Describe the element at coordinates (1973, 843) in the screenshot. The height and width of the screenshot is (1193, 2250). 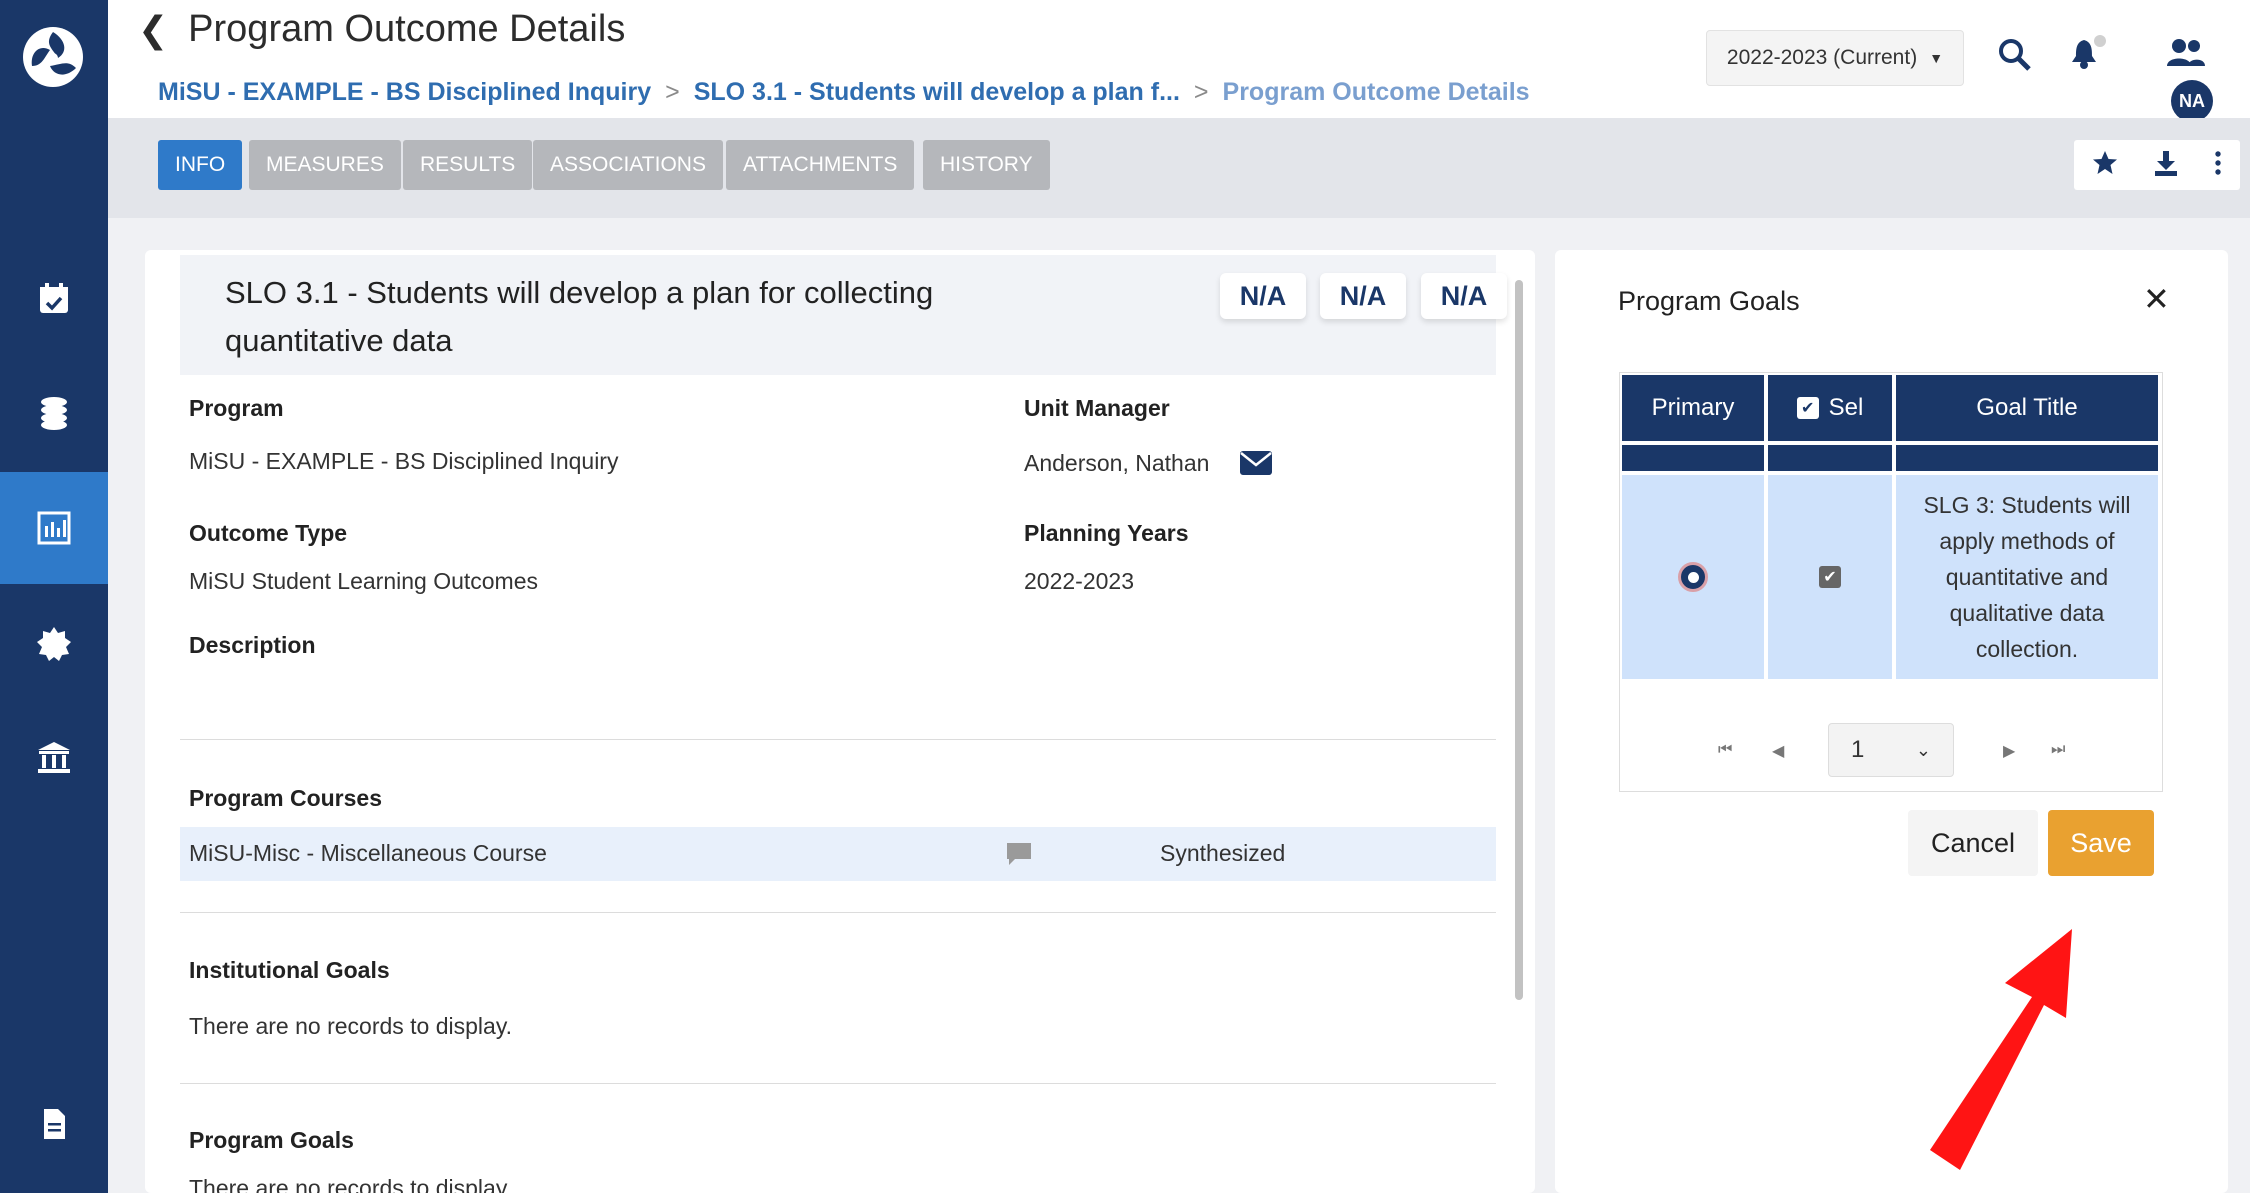
I see `cancel-button: Cancel` at that location.